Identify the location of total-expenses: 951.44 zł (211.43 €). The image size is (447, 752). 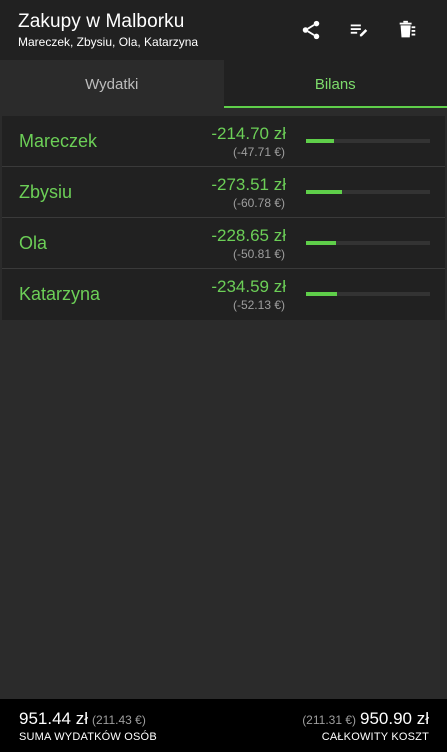
(82, 719).